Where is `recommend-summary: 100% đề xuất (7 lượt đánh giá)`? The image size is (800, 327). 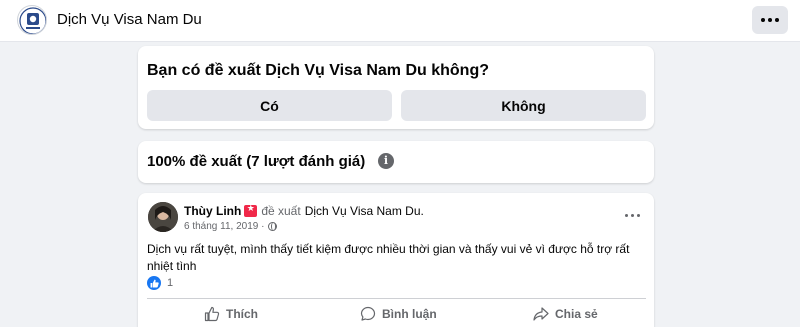
recommend-summary: 100% đề xuất (7 lượt đánh giá) is located at coordinates (256, 161).